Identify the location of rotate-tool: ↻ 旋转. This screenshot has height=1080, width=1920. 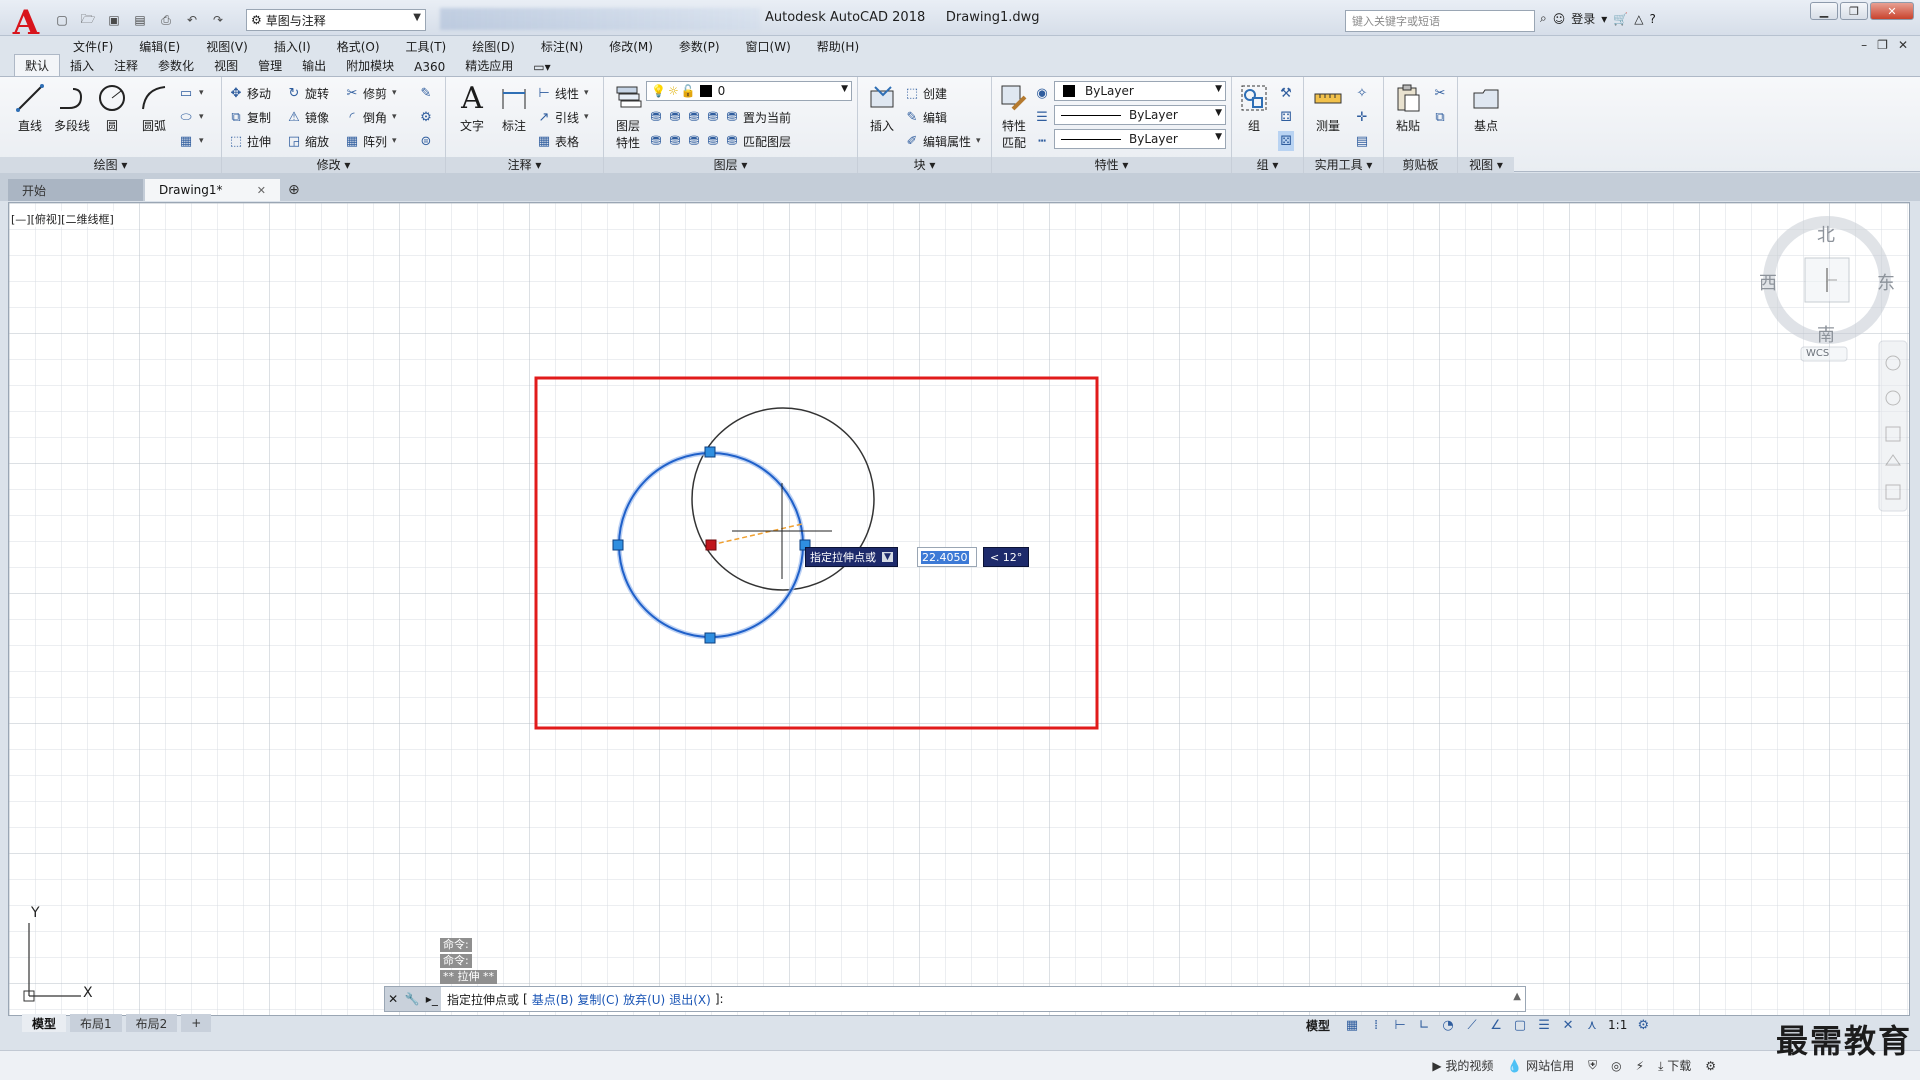
(307, 93).